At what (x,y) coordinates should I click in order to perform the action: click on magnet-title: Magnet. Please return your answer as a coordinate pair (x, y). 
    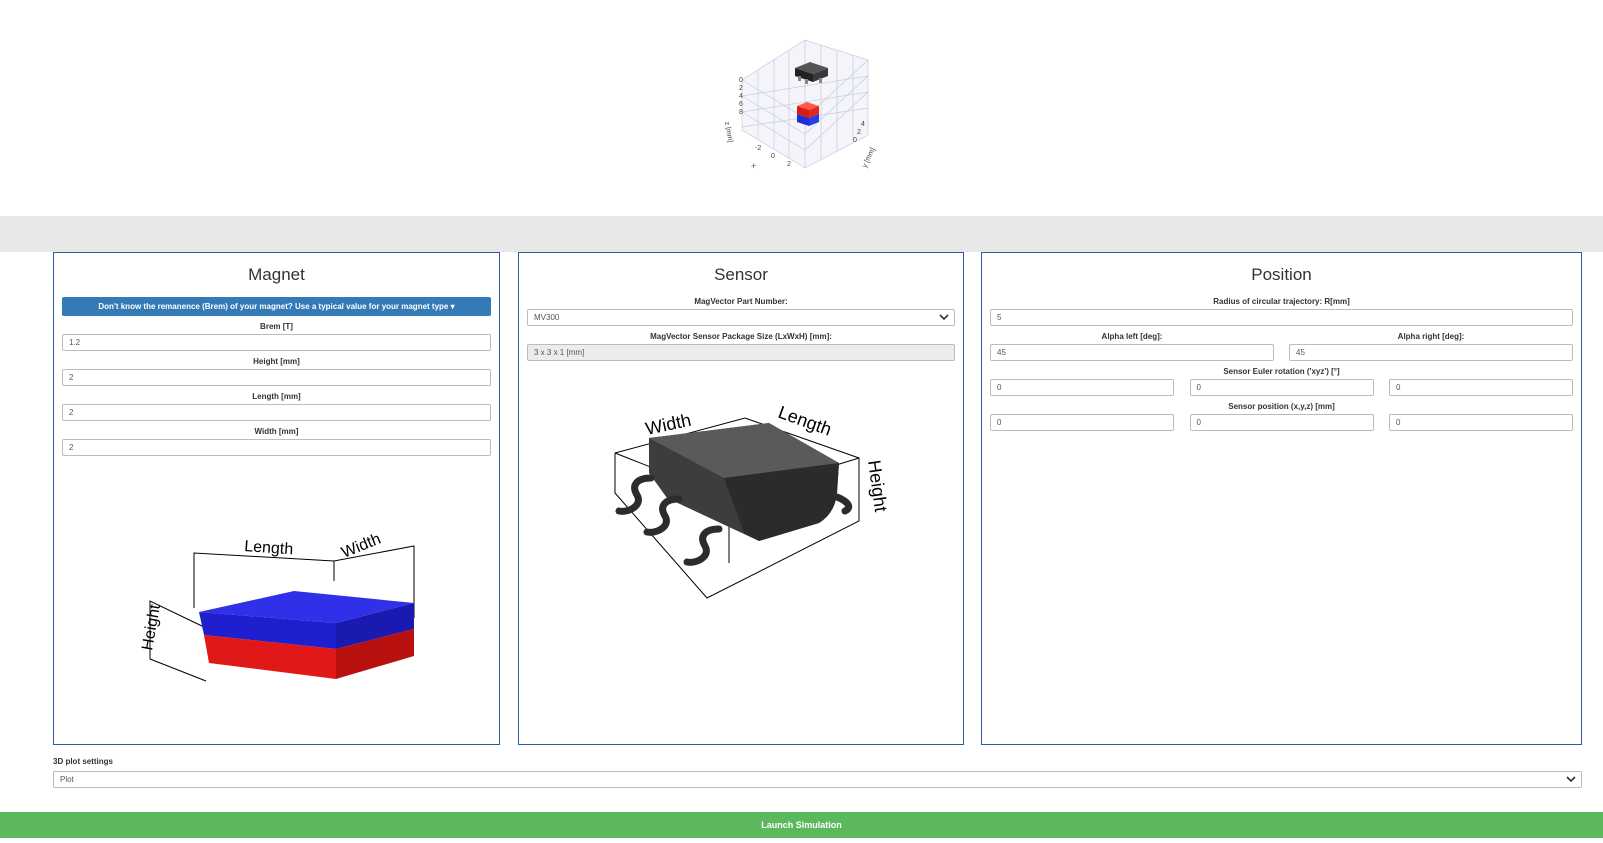
    Looking at the image, I should click on (276, 274).